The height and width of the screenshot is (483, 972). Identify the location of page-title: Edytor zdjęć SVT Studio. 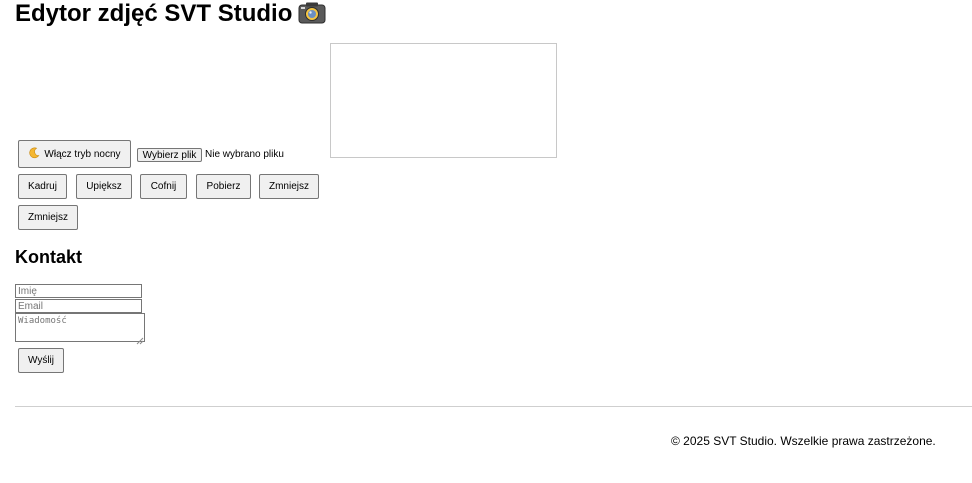
(170, 15).